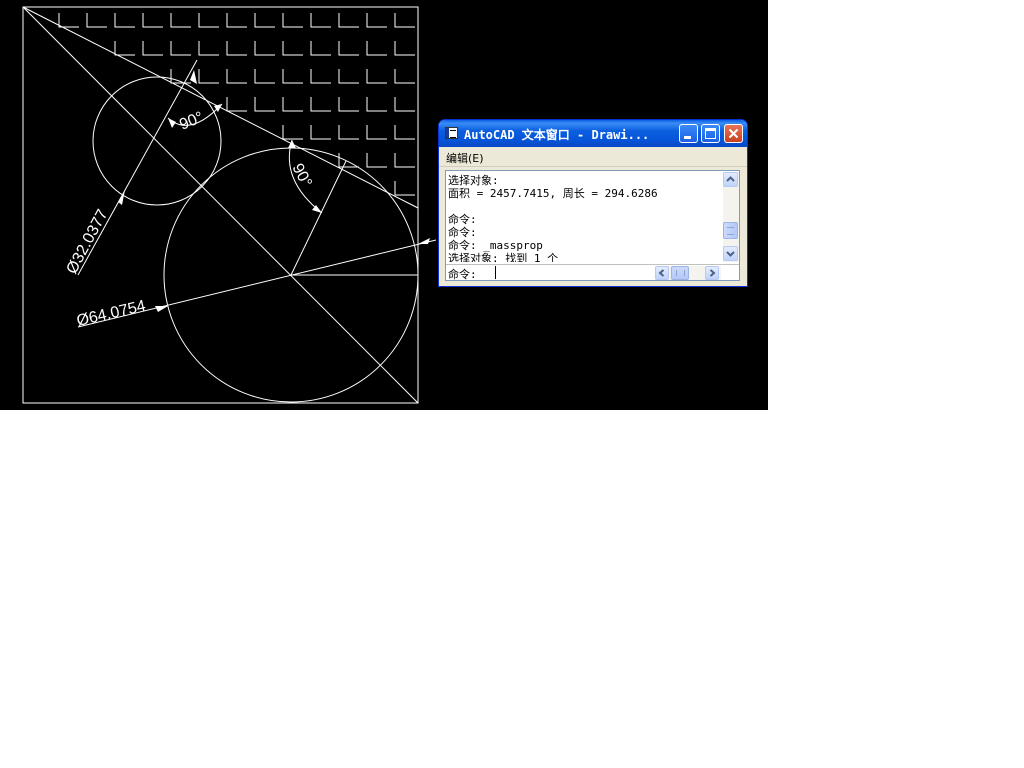  Describe the element at coordinates (111, 314) in the screenshot. I see `large-diameter-label: Ø64.0754` at that location.